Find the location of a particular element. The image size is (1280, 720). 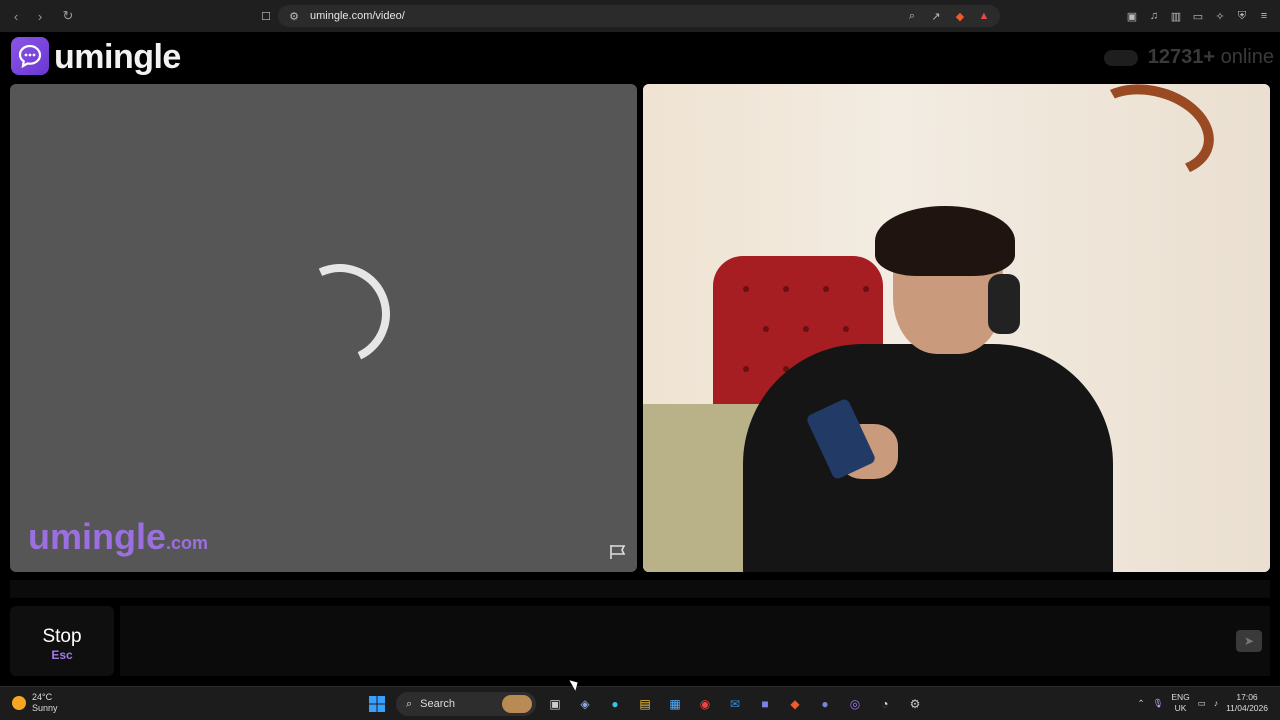

vpn-icon: ⛨ is located at coordinates (1242, 16).